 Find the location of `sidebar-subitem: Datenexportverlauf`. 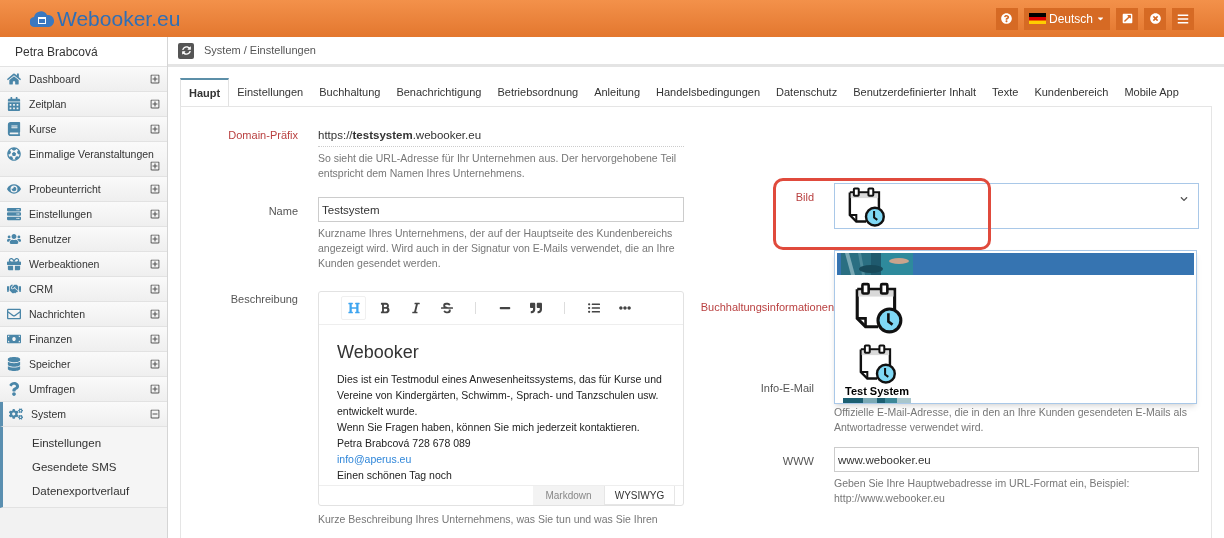

sidebar-subitem: Datenexportverlauf is located at coordinates (85, 491).